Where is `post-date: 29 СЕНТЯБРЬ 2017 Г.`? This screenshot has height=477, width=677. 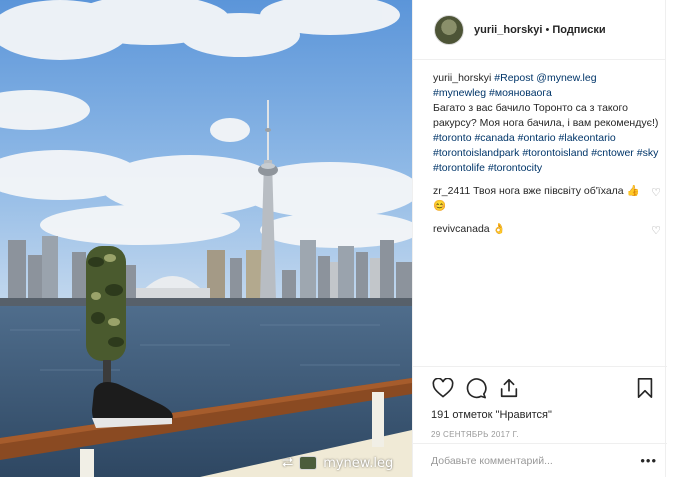 post-date: 29 СЕНТЯБРЬ 2017 Г. is located at coordinates (475, 434).